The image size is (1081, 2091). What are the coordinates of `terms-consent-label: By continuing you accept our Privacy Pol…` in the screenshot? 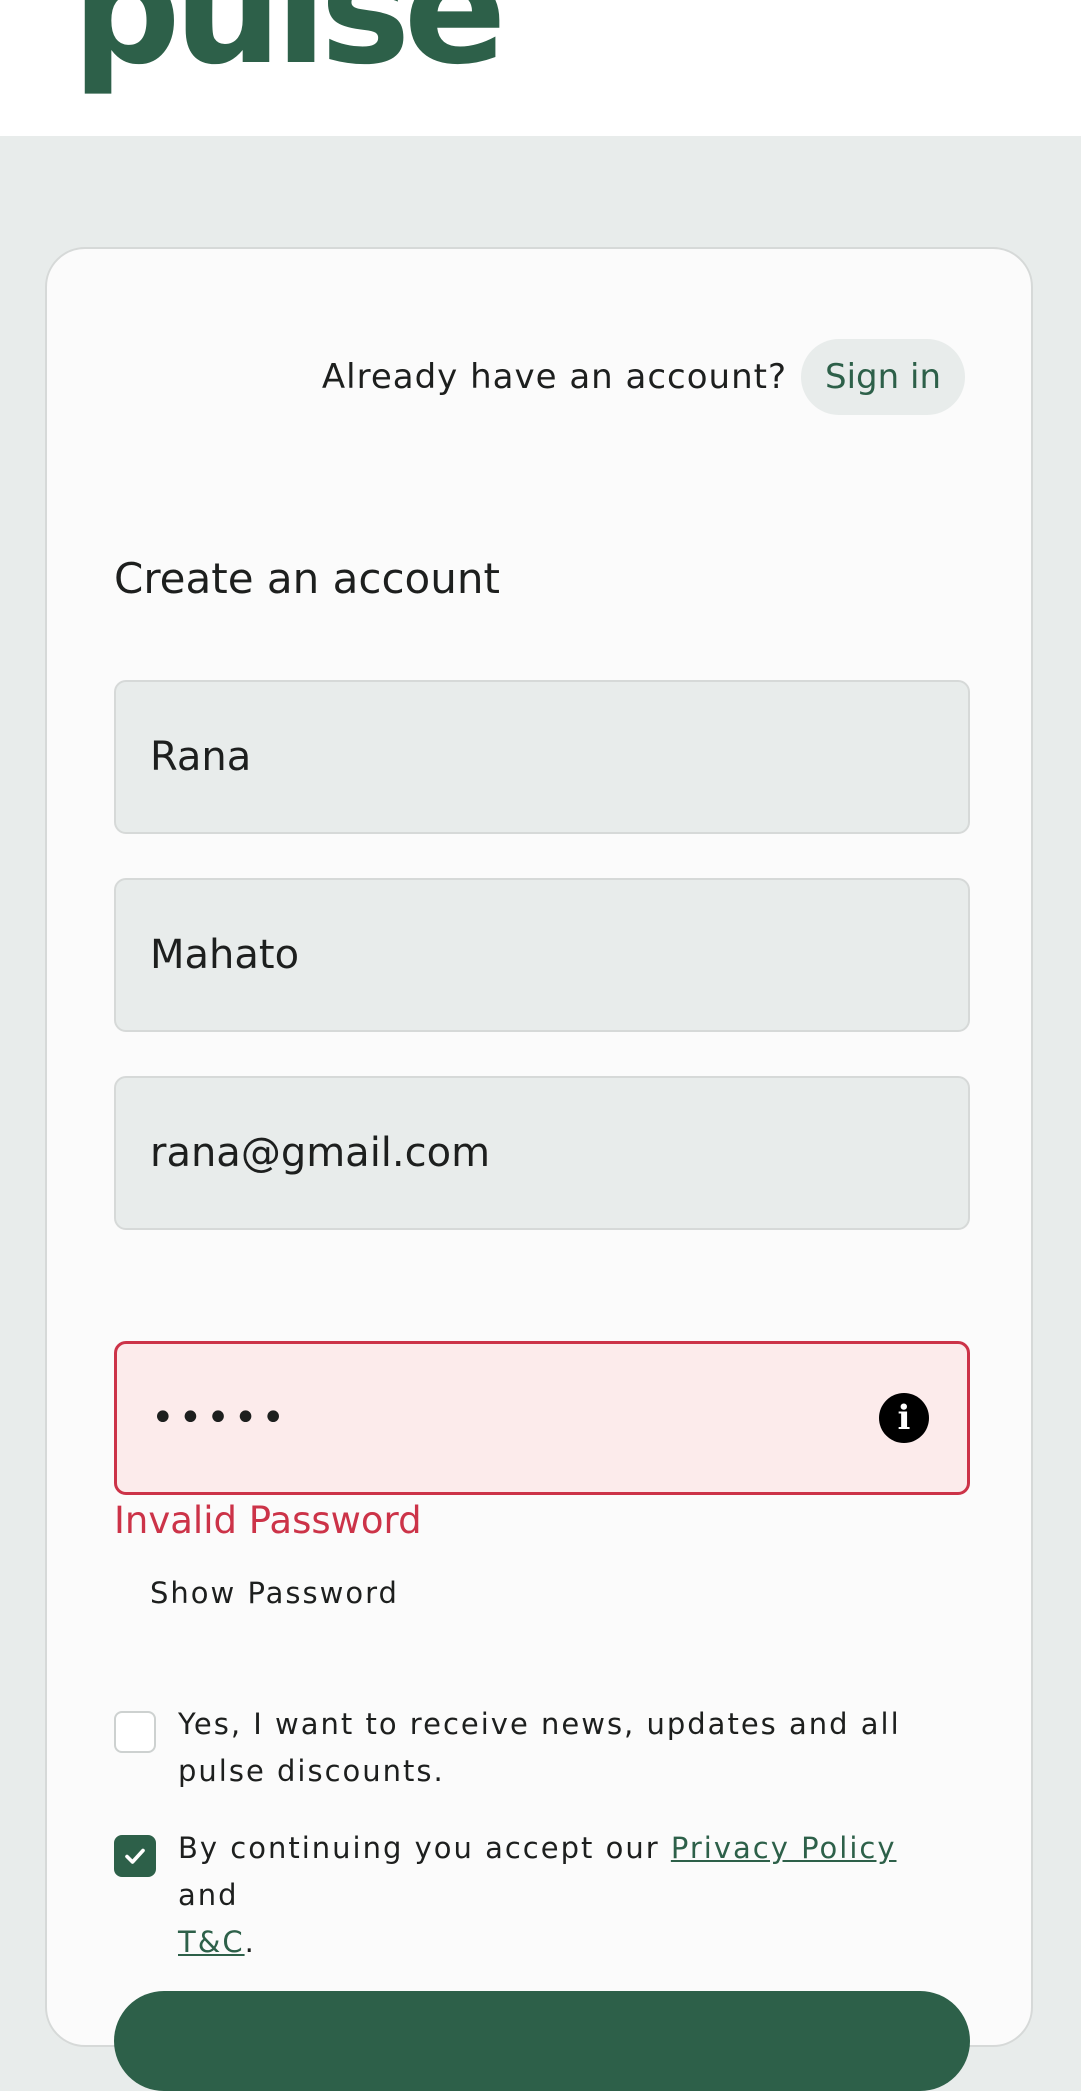 It's located at (568, 1895).